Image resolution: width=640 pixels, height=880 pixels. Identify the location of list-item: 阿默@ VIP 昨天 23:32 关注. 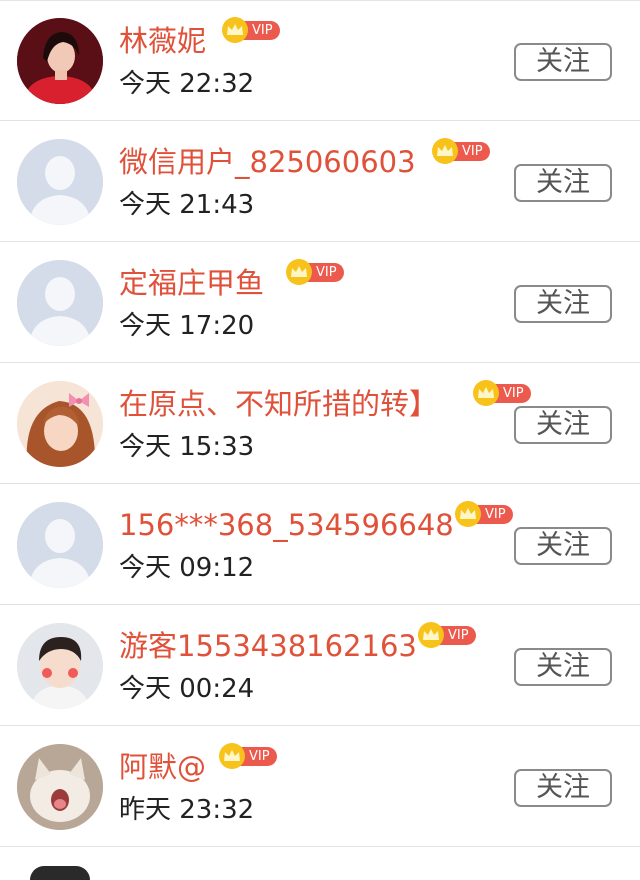
(320, 786).